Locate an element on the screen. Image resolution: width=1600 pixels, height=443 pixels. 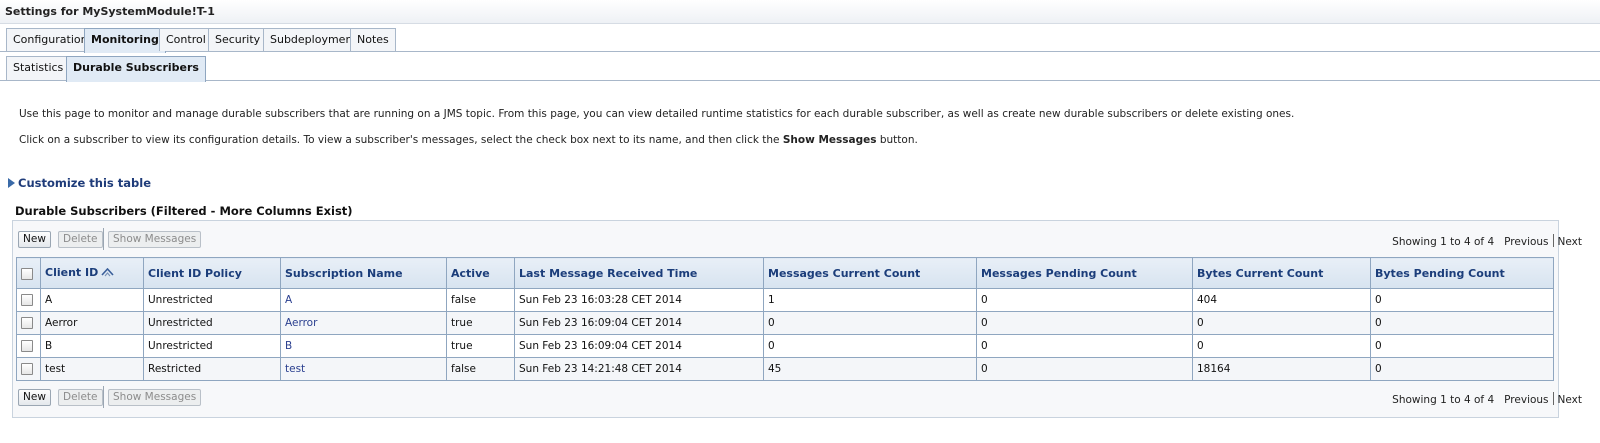
paging-bottom: Showing 1 to 4 of 4 Previous Next is located at coordinates (1487, 399).